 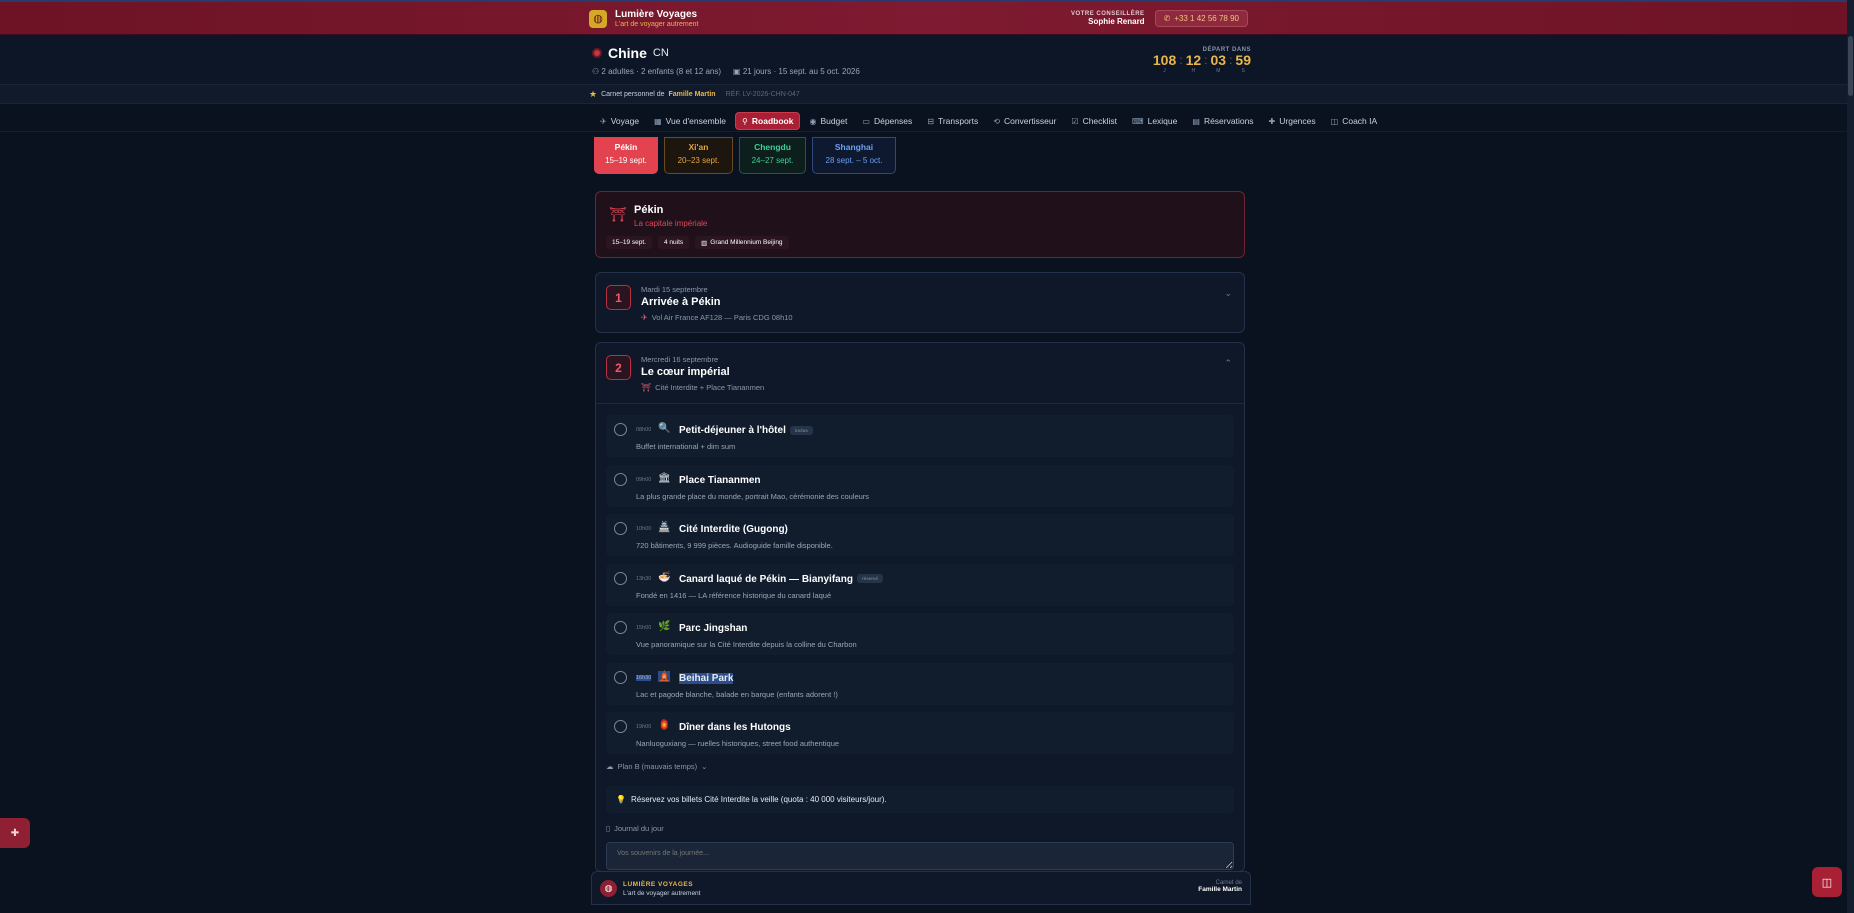 I want to click on emergency-fab: ✚, so click(x=15, y=833).